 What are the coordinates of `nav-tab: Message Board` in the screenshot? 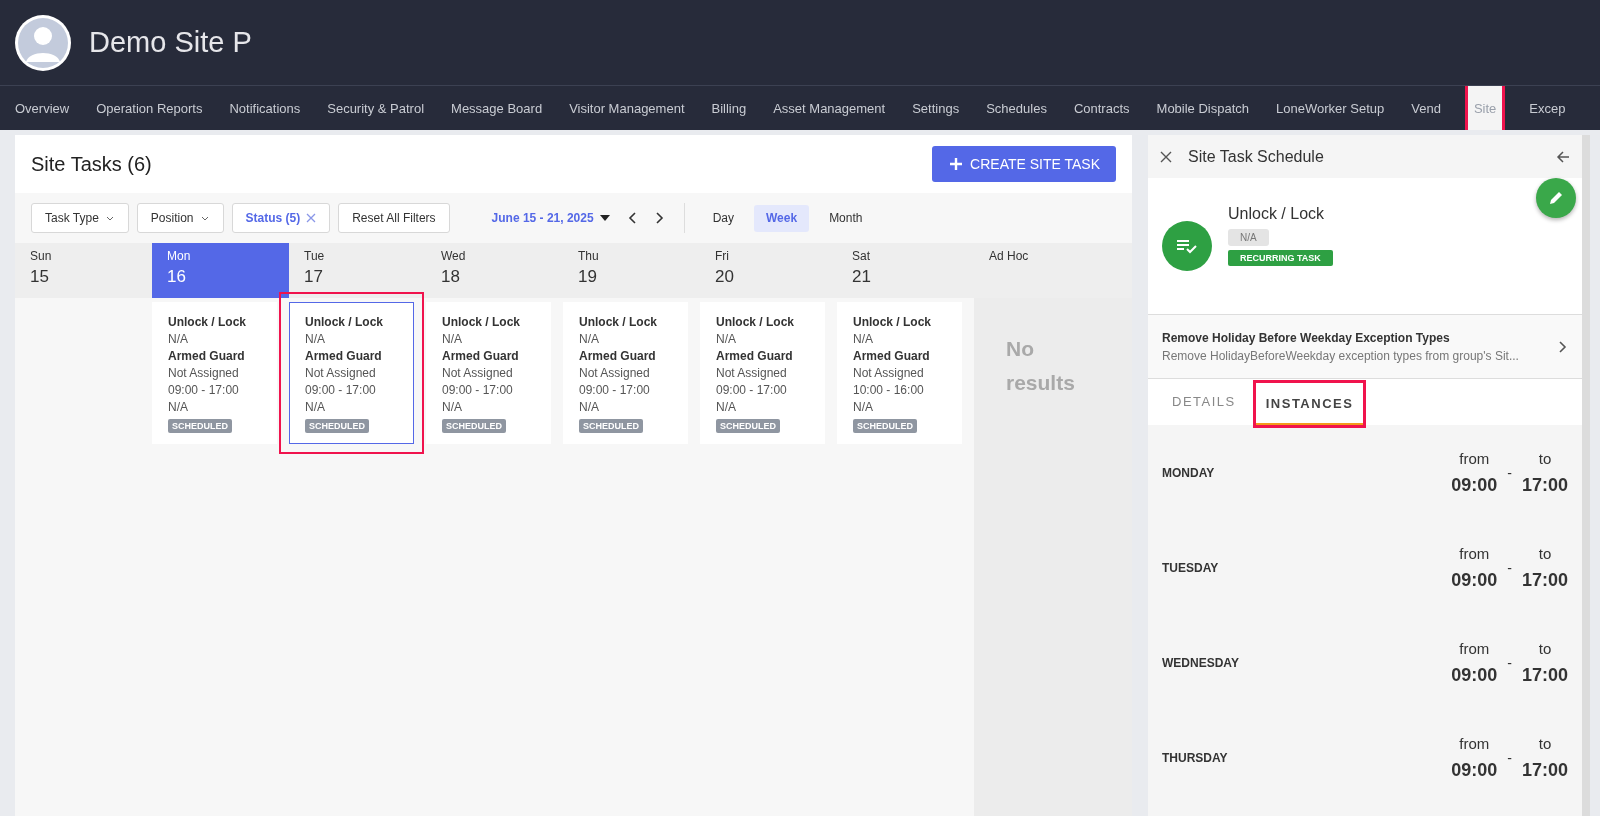 It's located at (497, 108).